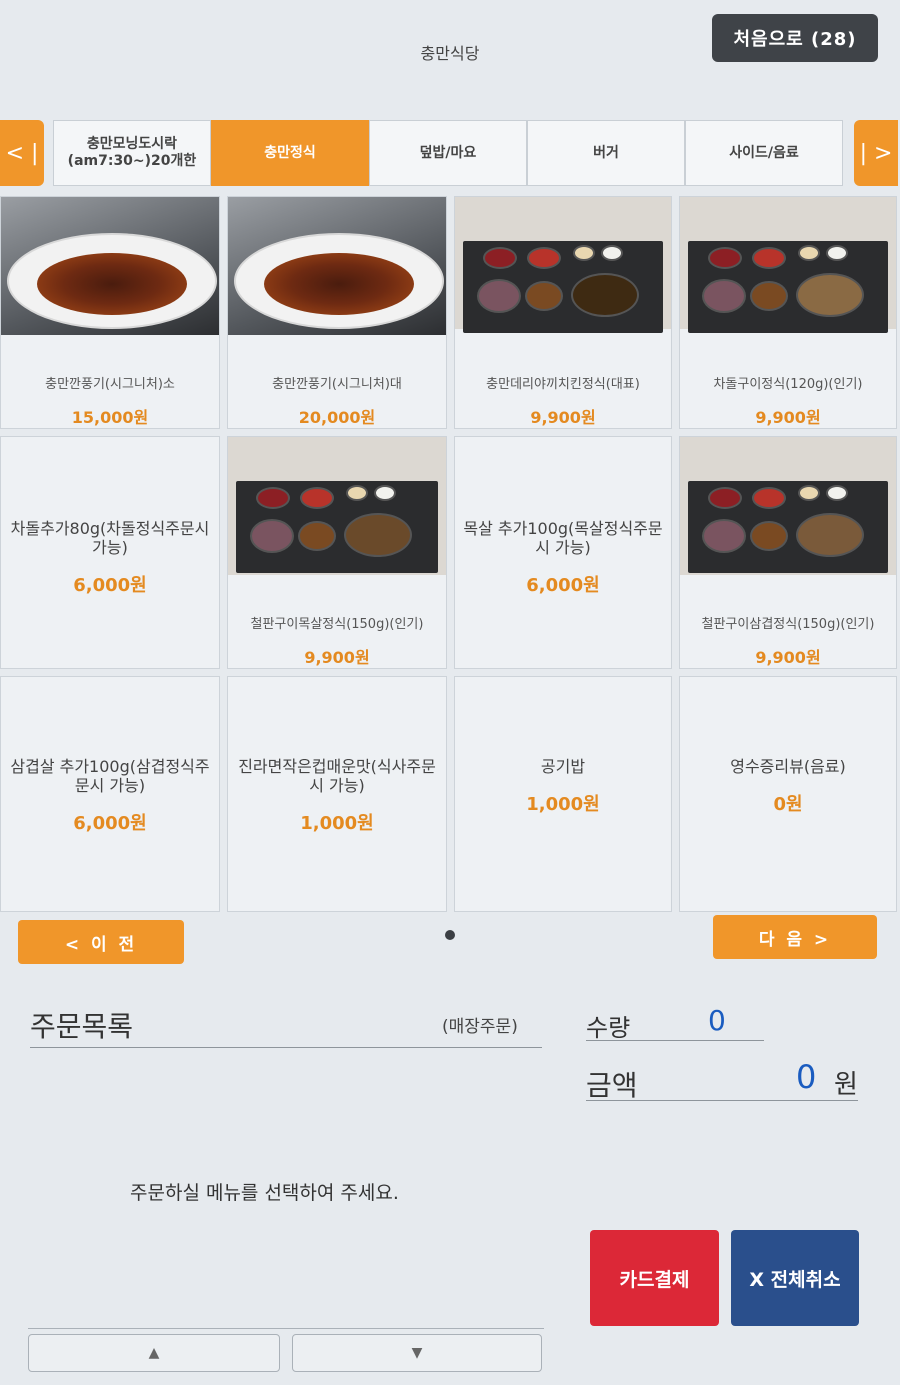 This screenshot has width=900, height=1385. What do you see at coordinates (654, 1278) in the screenshot?
I see `card-payment-button: 카드결제` at bounding box center [654, 1278].